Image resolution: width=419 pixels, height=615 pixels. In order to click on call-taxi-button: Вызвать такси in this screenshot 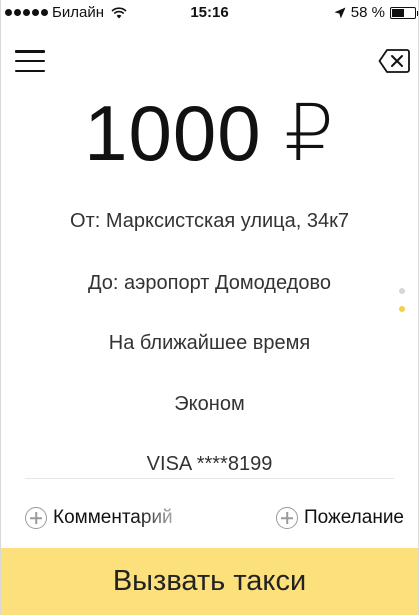, I will do `click(209, 581)`.